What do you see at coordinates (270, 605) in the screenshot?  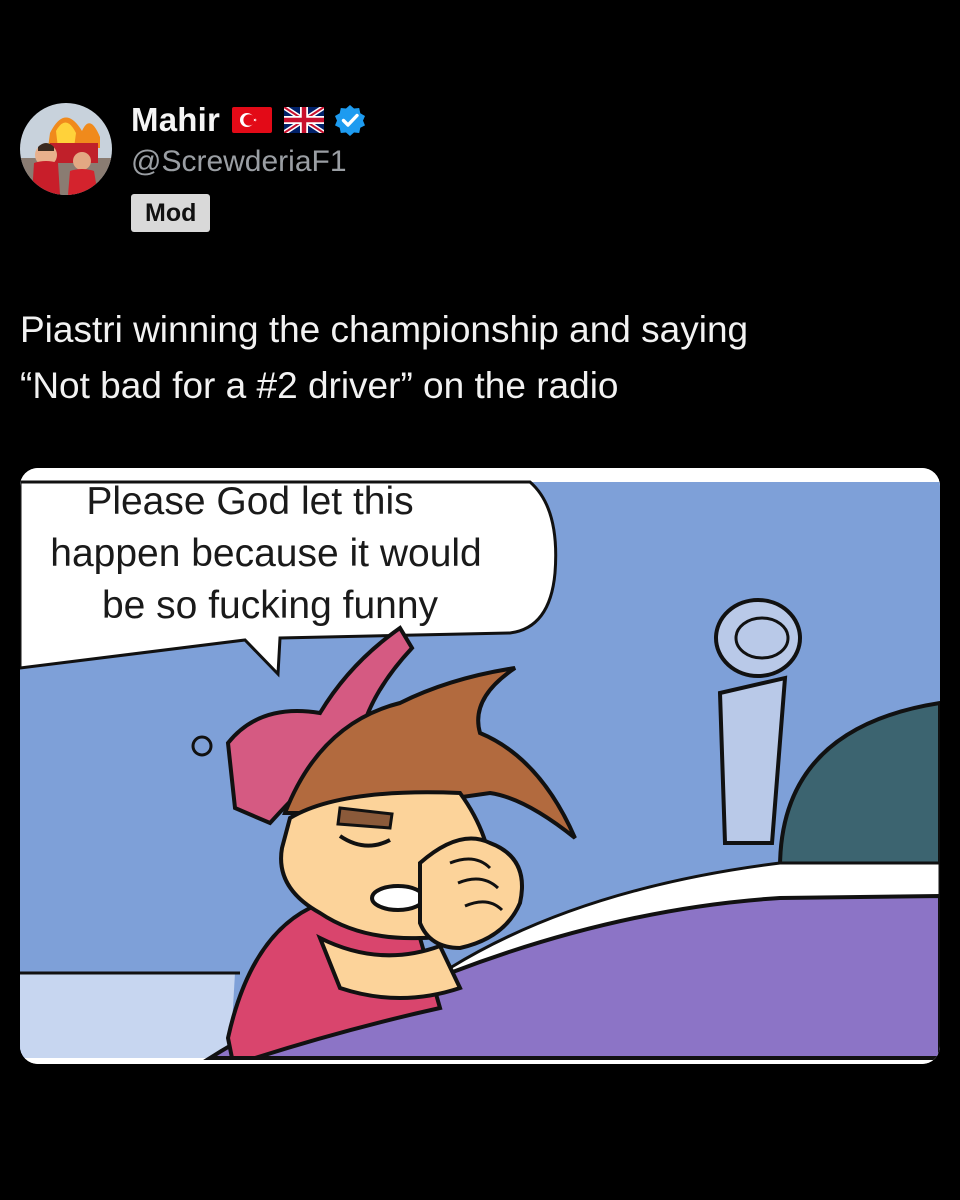 I see `speech-line-3: be so fucking funny` at bounding box center [270, 605].